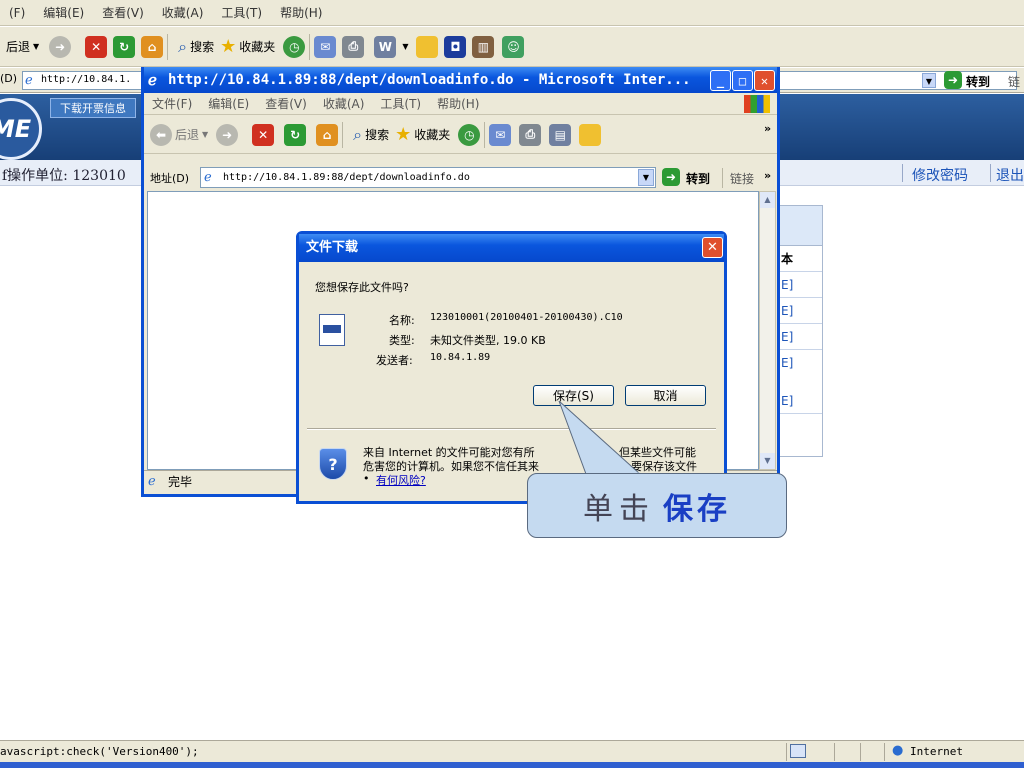  Describe the element at coordinates (698, 178) in the screenshot. I see `popup-go-label: 转到` at that location.